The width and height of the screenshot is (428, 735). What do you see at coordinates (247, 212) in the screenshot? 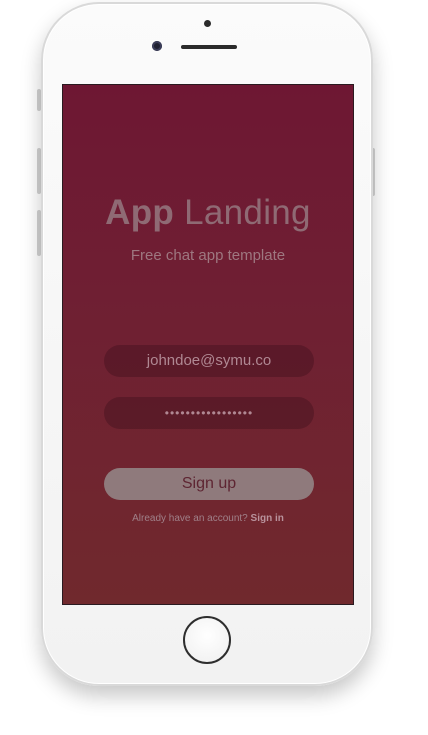
I see `app-title-light: Landing` at bounding box center [247, 212].